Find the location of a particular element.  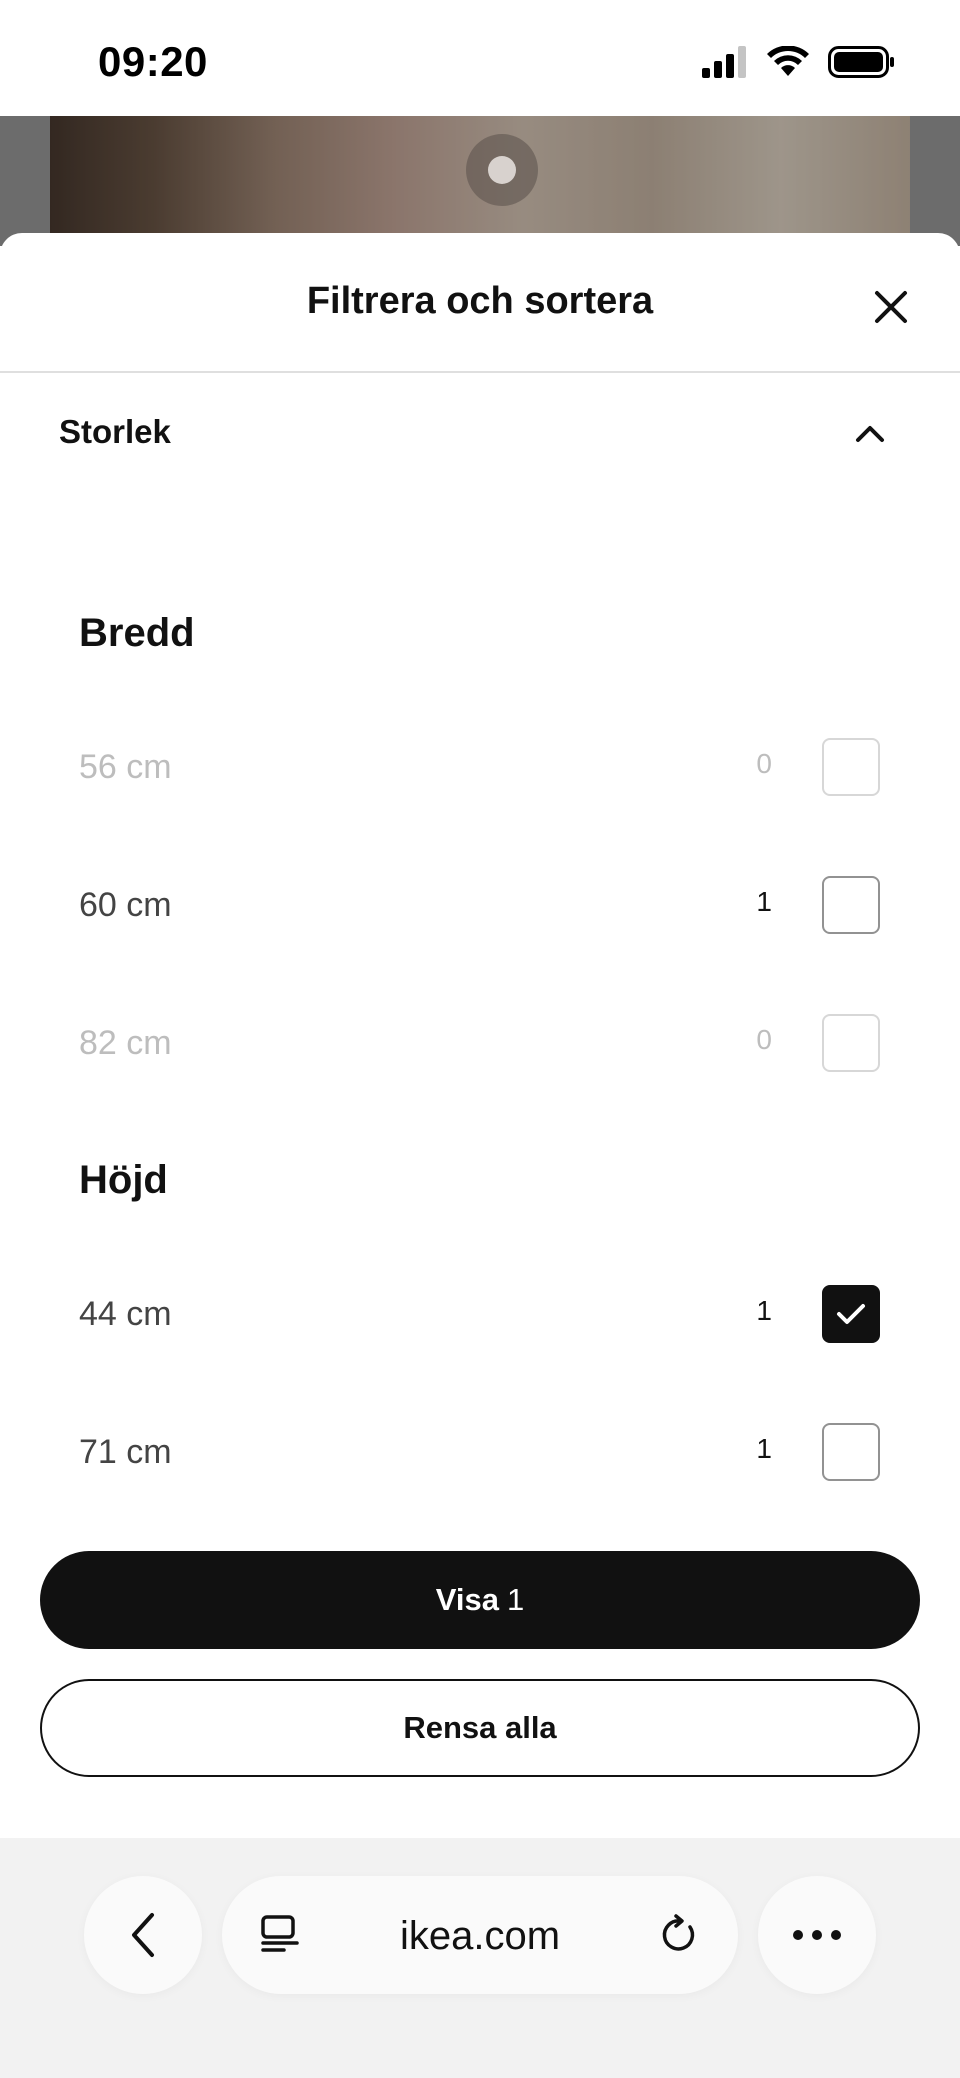

sheet-header: Filtrera och sortera is located at coordinates (480, 303).